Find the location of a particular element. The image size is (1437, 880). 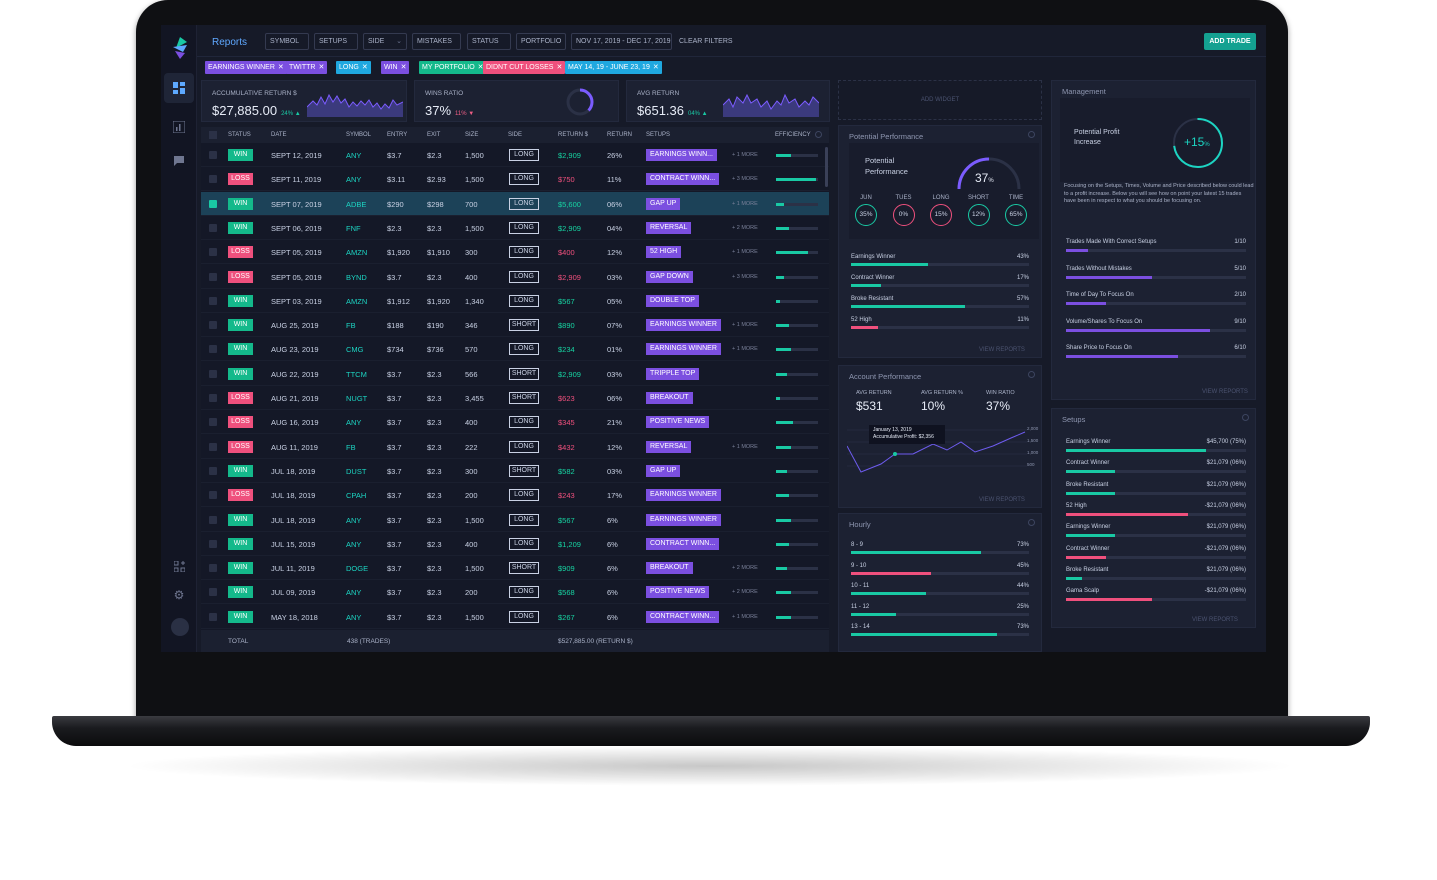

setup-tag: DOUBLE TOP is located at coordinates (672, 300).